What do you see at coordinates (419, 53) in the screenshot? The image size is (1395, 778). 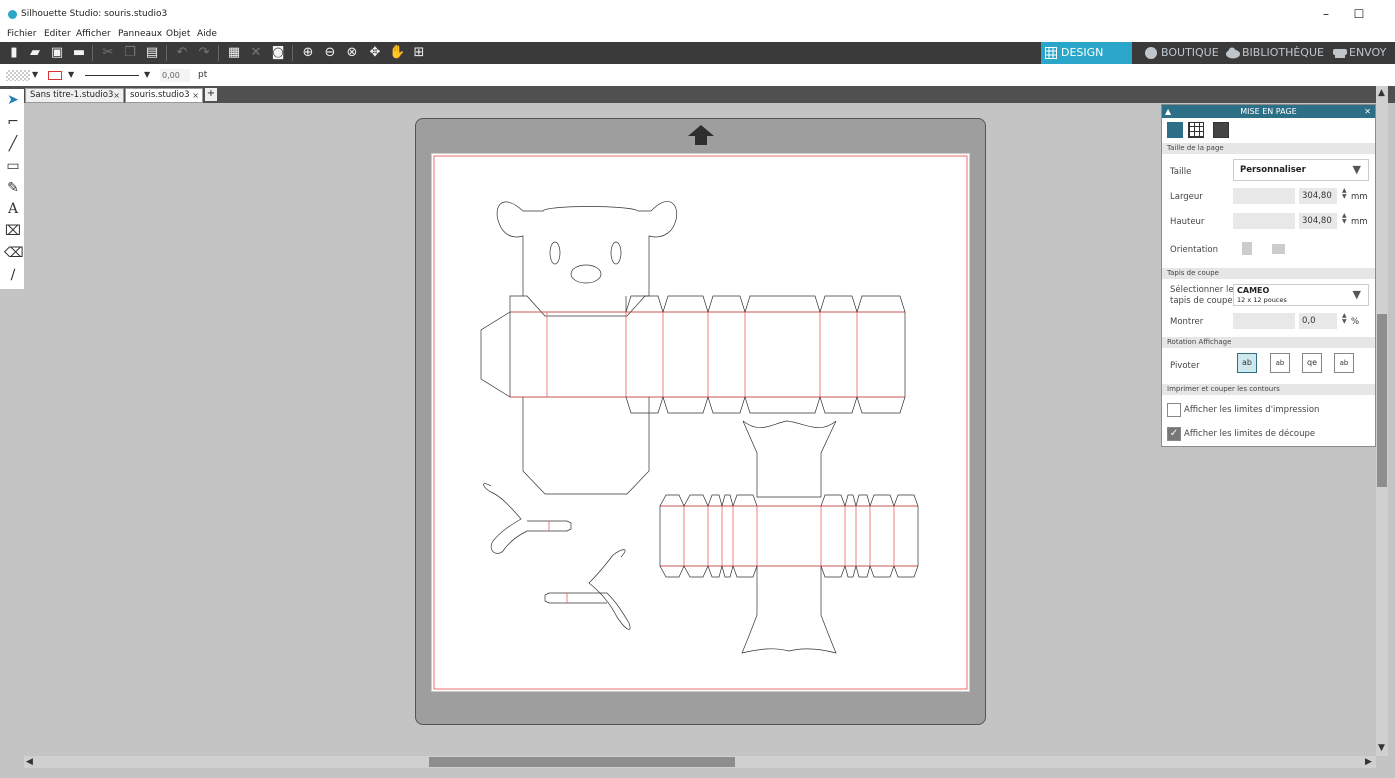 I see `fit-page-icon: ⊞` at bounding box center [419, 53].